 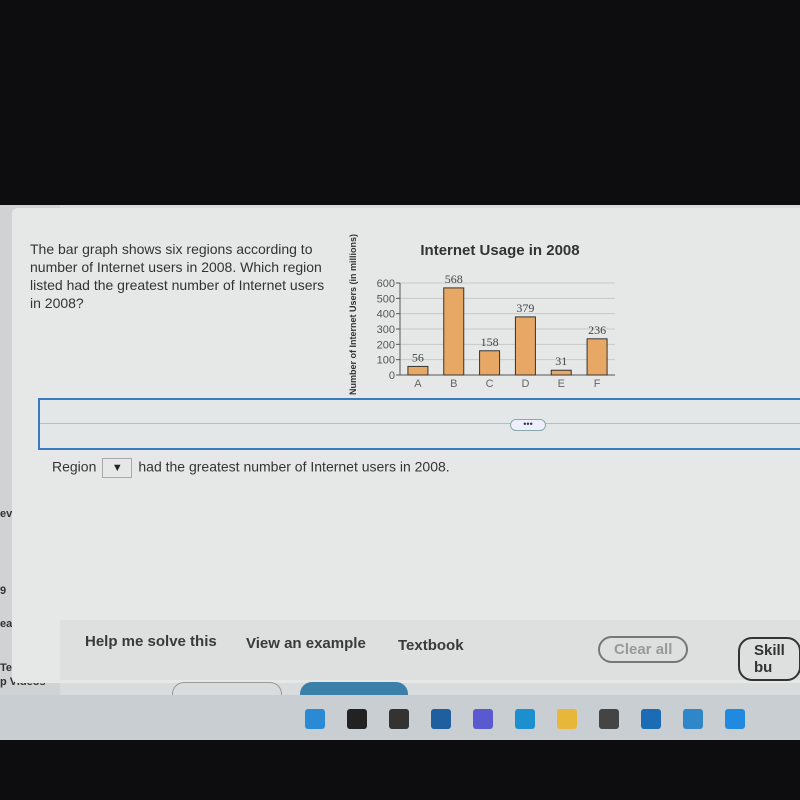 I want to click on divider, so click(x=420, y=423).